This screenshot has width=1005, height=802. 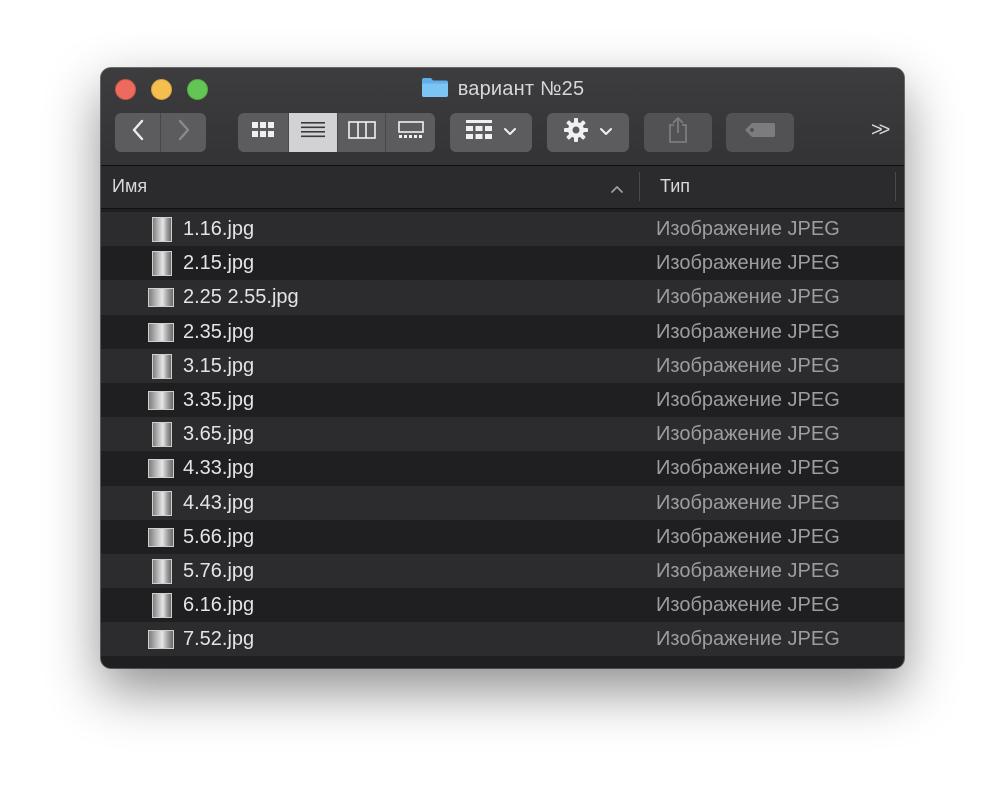 I want to click on file-row: 5.76.jpg Изображение JPEG, so click(x=502, y=571).